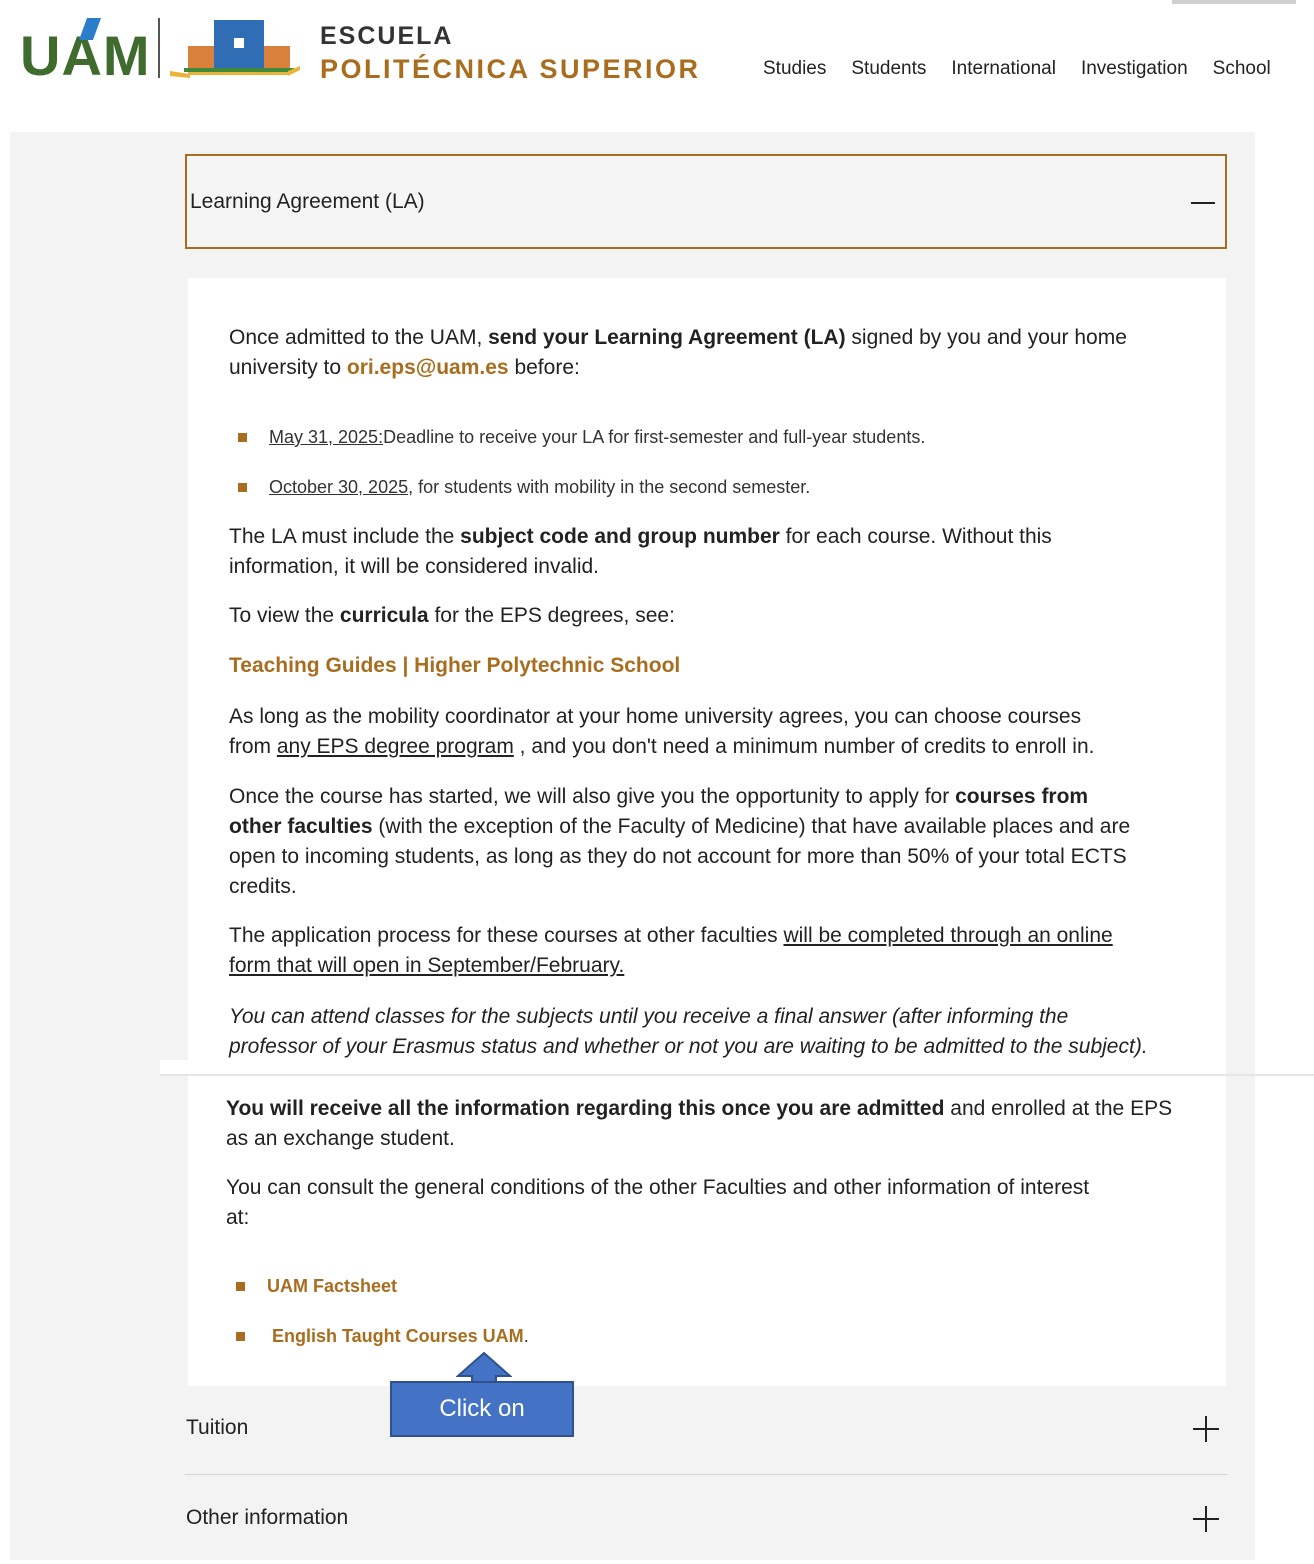 The image size is (1314, 1564). Describe the element at coordinates (288, 367) in the screenshot. I see `text: university to` at that location.